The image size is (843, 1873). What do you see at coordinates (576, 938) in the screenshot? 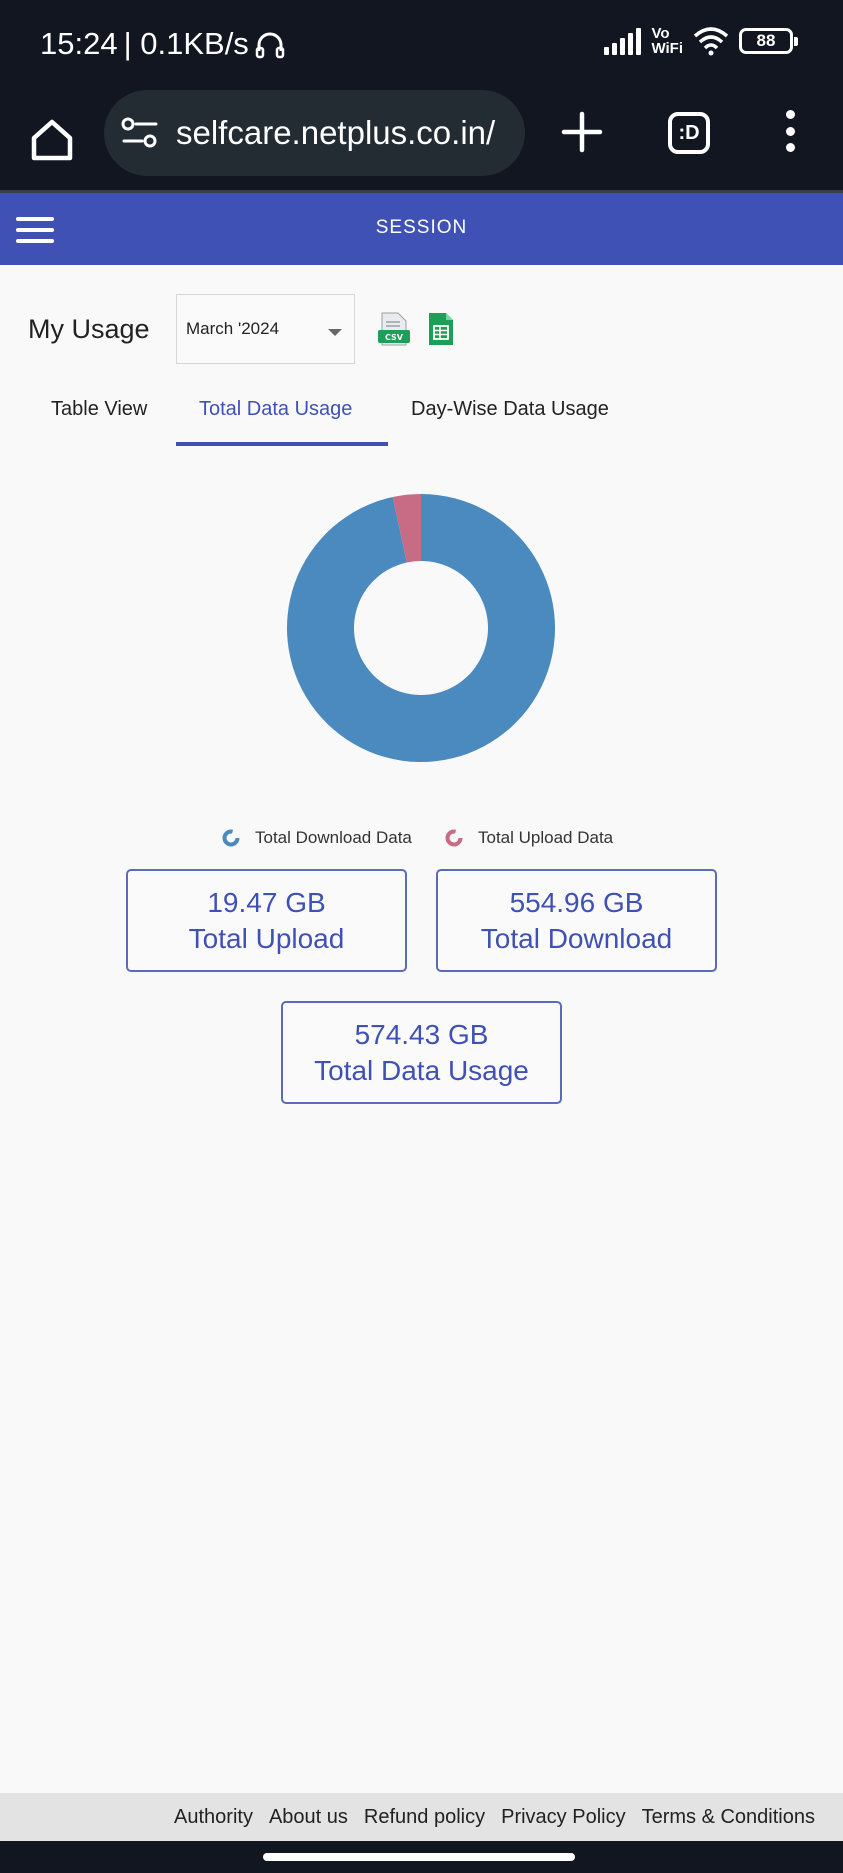
I see `total-download-label: Total Download` at bounding box center [576, 938].